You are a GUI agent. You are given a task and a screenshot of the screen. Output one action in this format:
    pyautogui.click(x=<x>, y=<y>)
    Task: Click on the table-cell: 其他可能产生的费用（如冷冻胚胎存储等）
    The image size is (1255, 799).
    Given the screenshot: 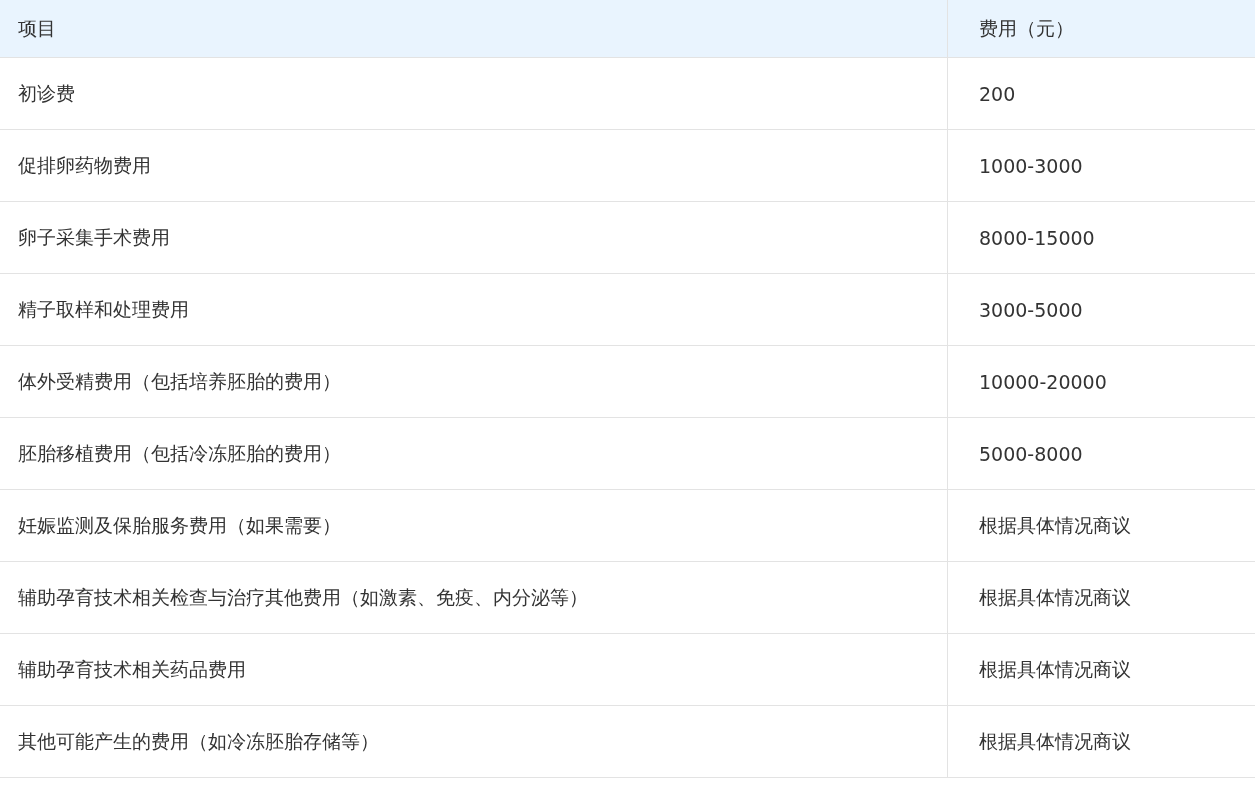 What is the action you would take?
    pyautogui.click(x=474, y=741)
    